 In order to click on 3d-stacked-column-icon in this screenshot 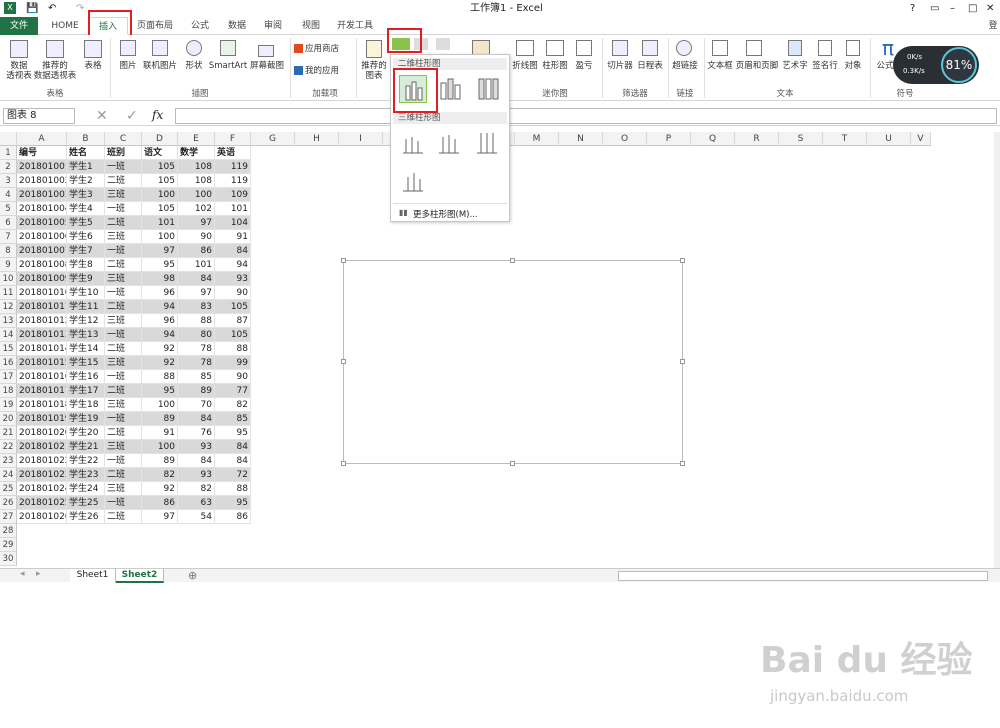, I will do `click(449, 143)`.